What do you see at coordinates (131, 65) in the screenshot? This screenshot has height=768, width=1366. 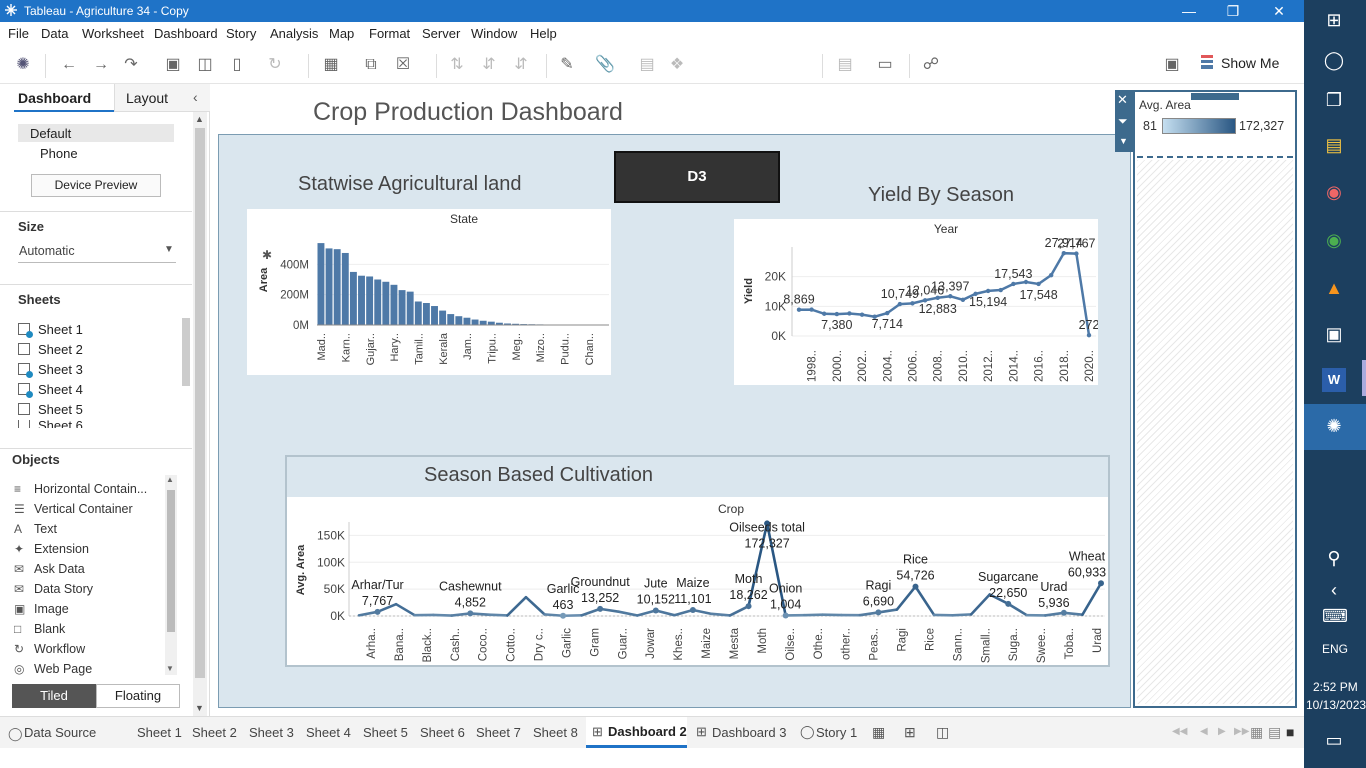 I see `replay-icon: ↷` at bounding box center [131, 65].